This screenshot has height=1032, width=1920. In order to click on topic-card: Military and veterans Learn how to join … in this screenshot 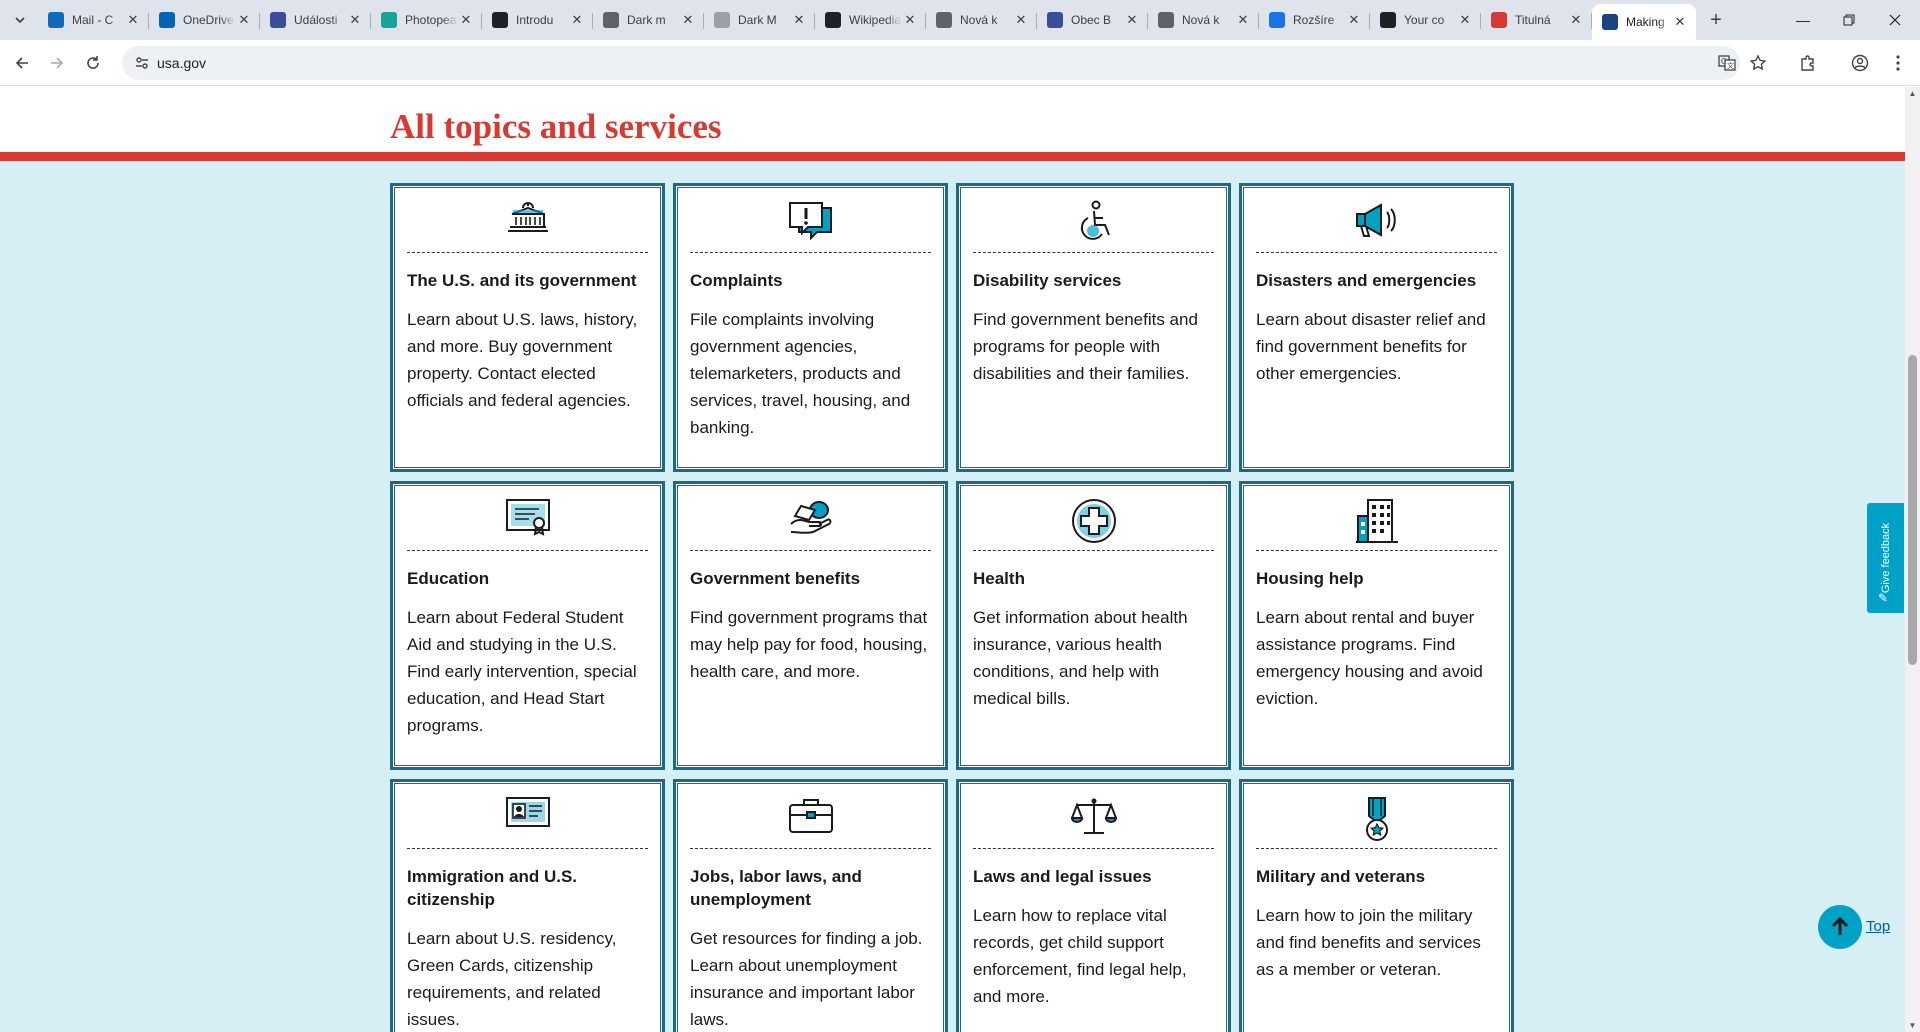, I will do `click(1376, 905)`.